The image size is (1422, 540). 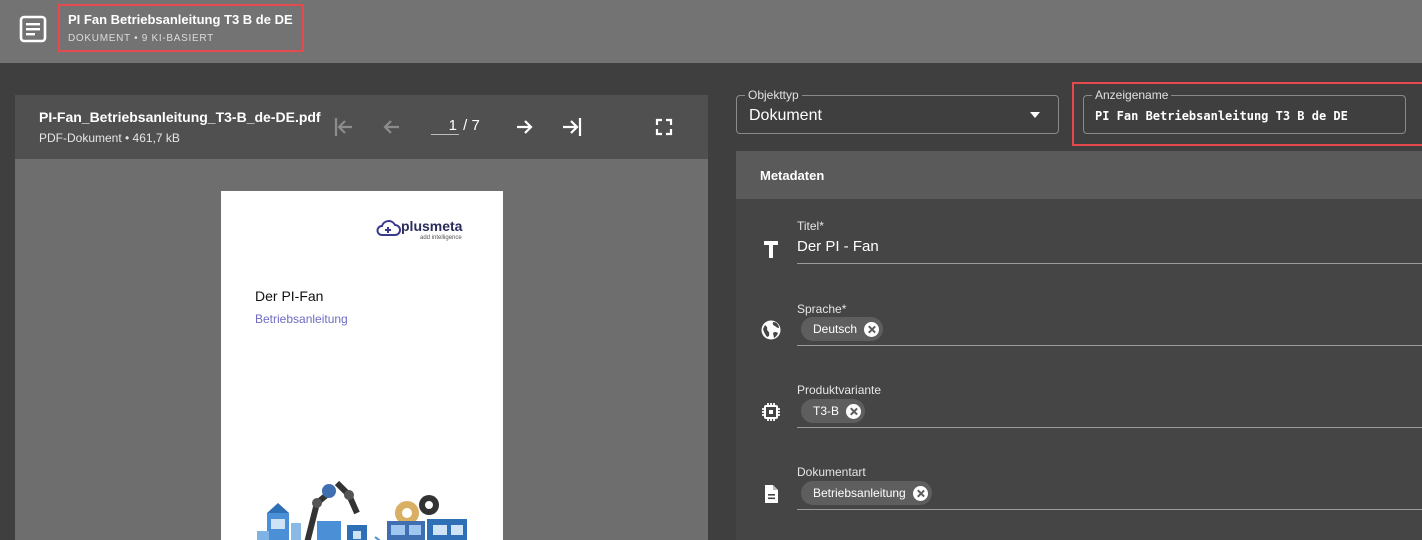 I want to click on fullscreen-icon, so click(x=664, y=127).